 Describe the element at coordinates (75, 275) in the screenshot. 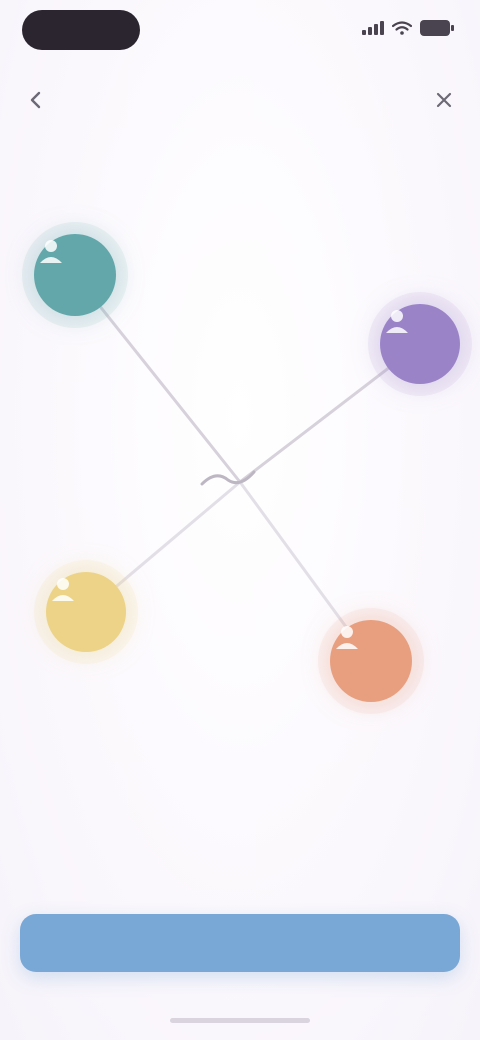

I see `node-teal` at that location.